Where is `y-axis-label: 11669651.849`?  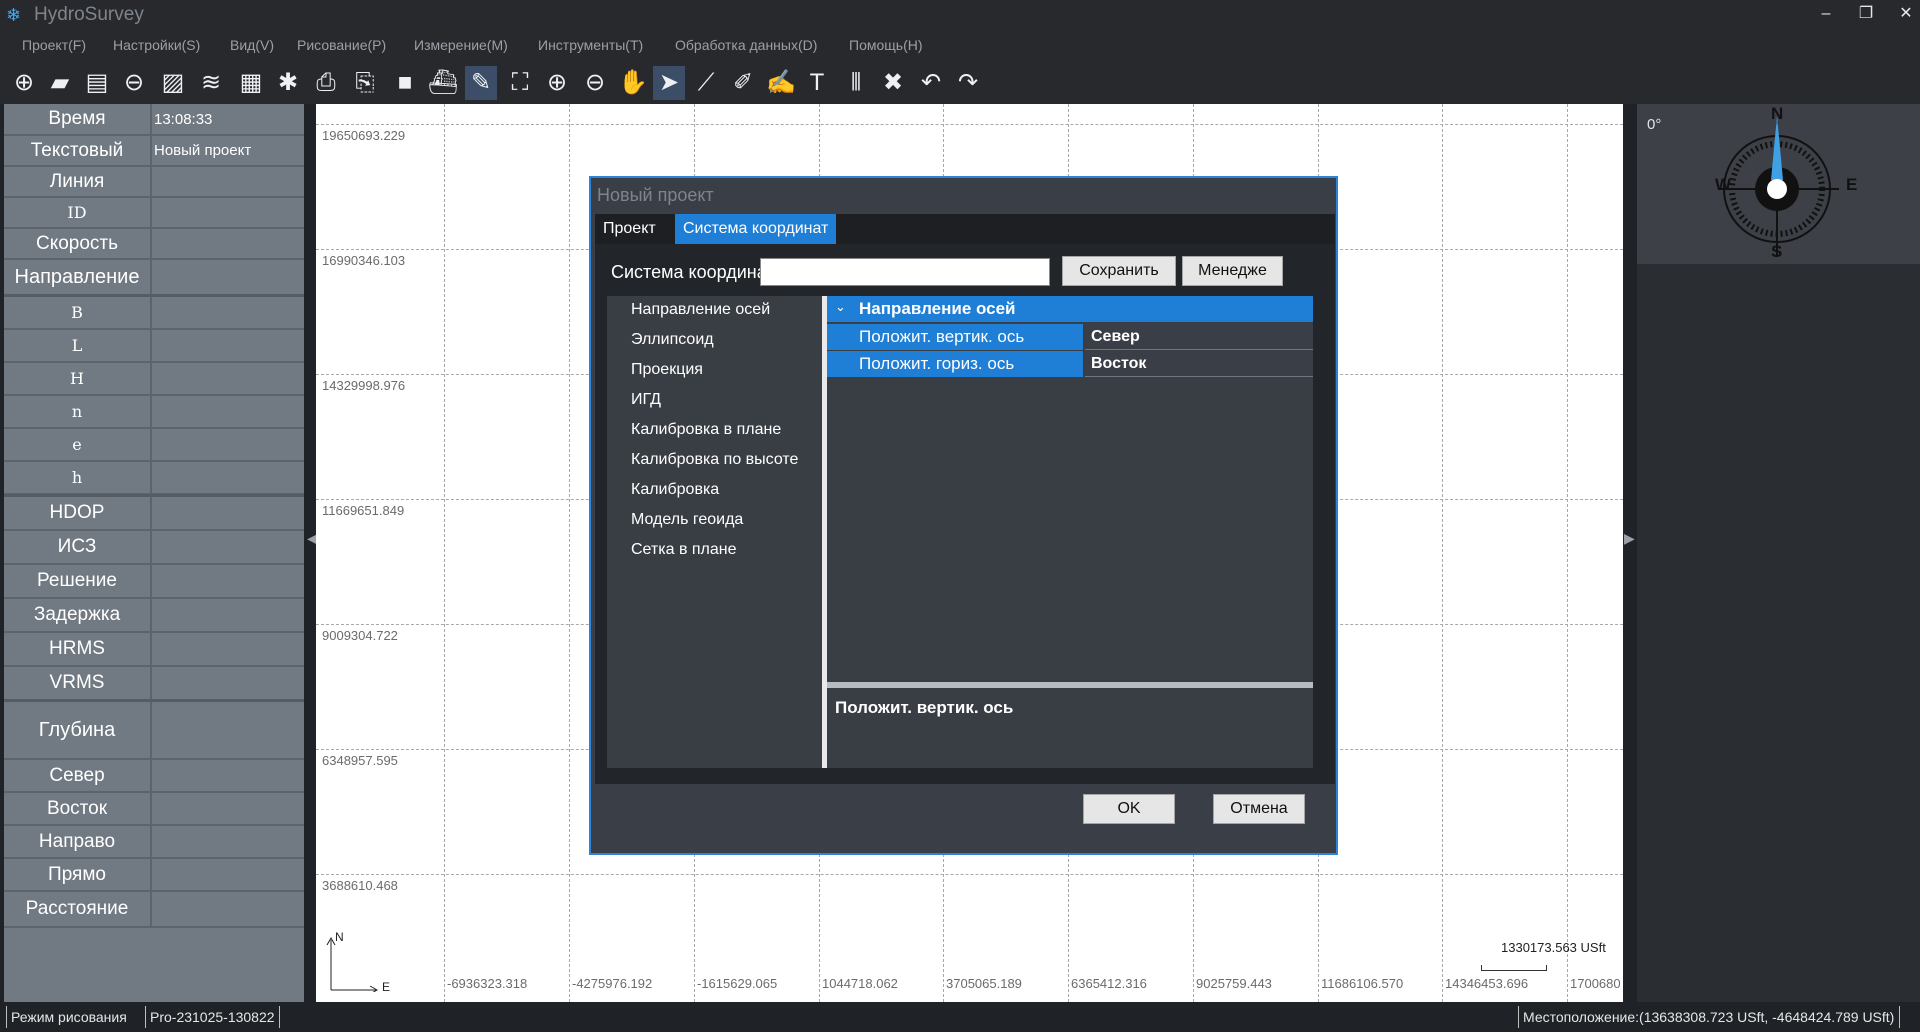 y-axis-label: 11669651.849 is located at coordinates (363, 510).